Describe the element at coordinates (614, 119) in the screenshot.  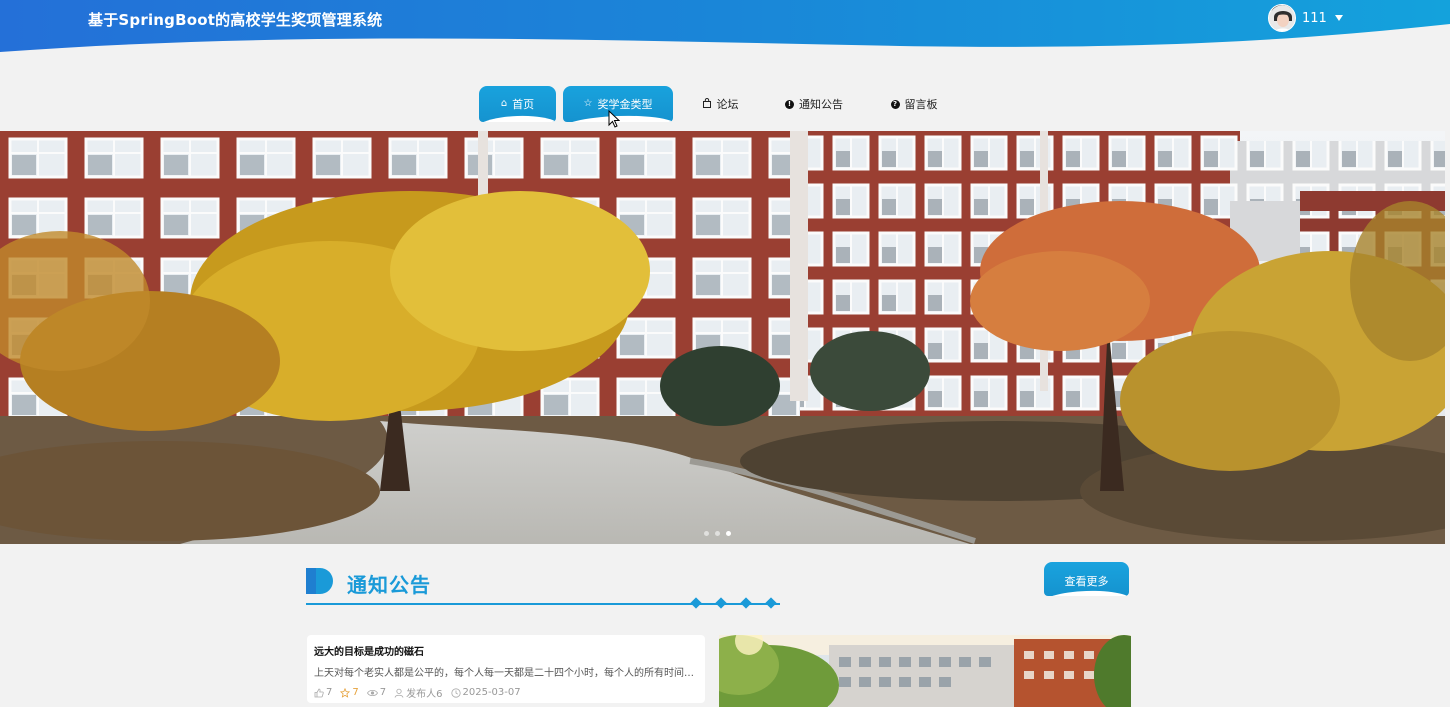
I see `mouse-cursor-icon` at that location.